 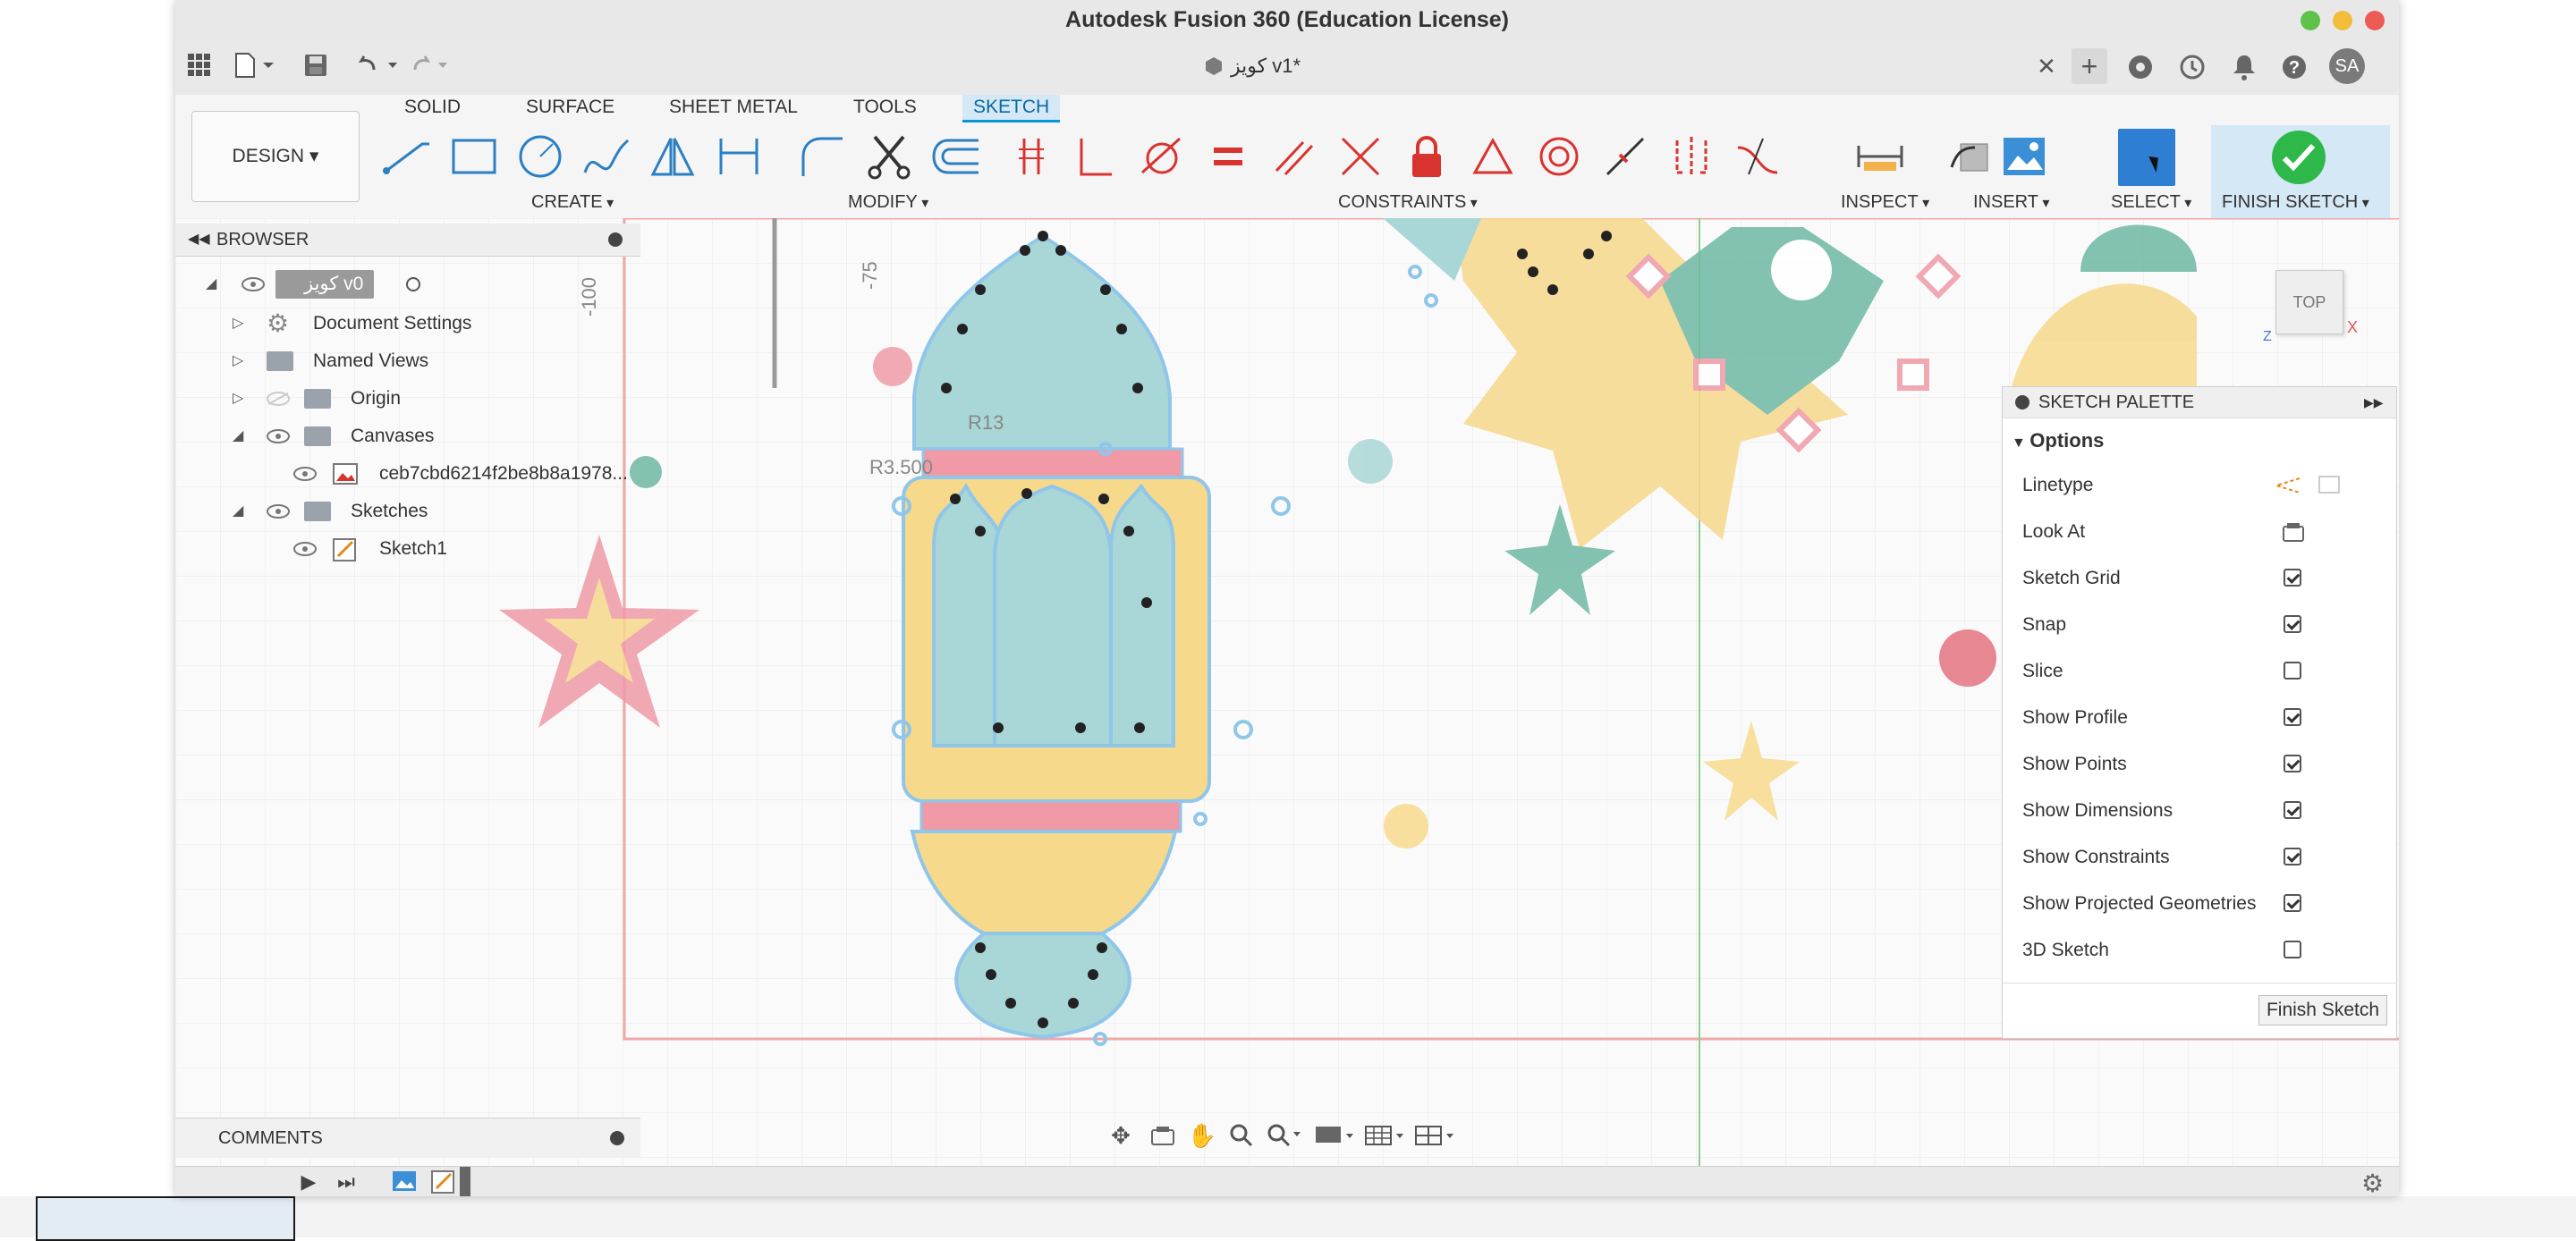 What do you see at coordinates (432, 107) in the screenshot?
I see `tab-solid: SOLID` at bounding box center [432, 107].